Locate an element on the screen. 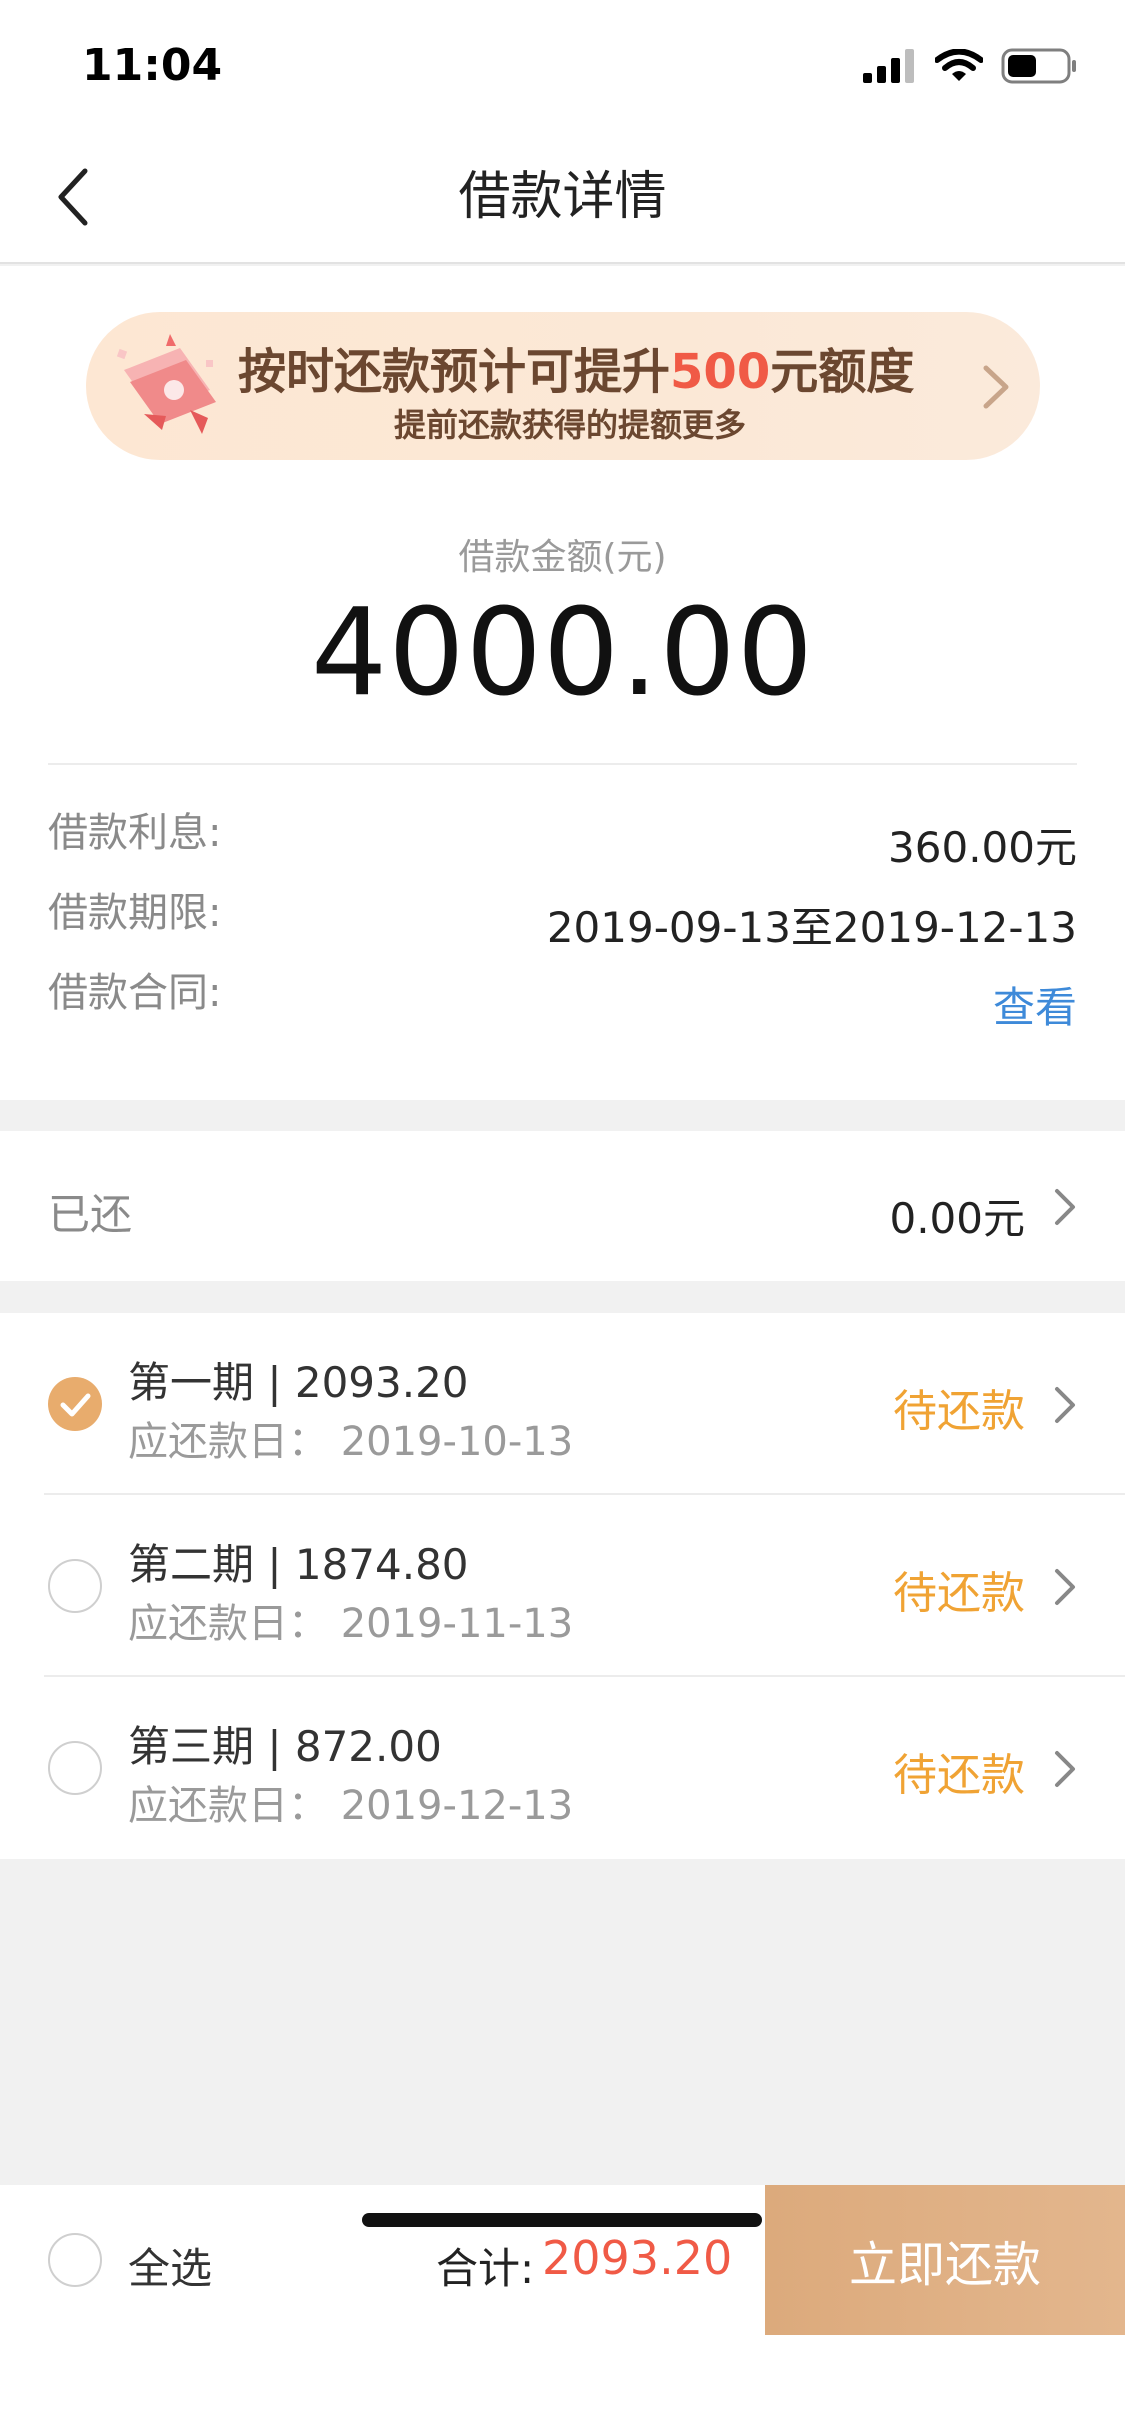 Image resolution: width=1125 pixels, height=2436 pixels. banner-headline: 按时还款预计可提升500元额度 is located at coordinates (576, 367).